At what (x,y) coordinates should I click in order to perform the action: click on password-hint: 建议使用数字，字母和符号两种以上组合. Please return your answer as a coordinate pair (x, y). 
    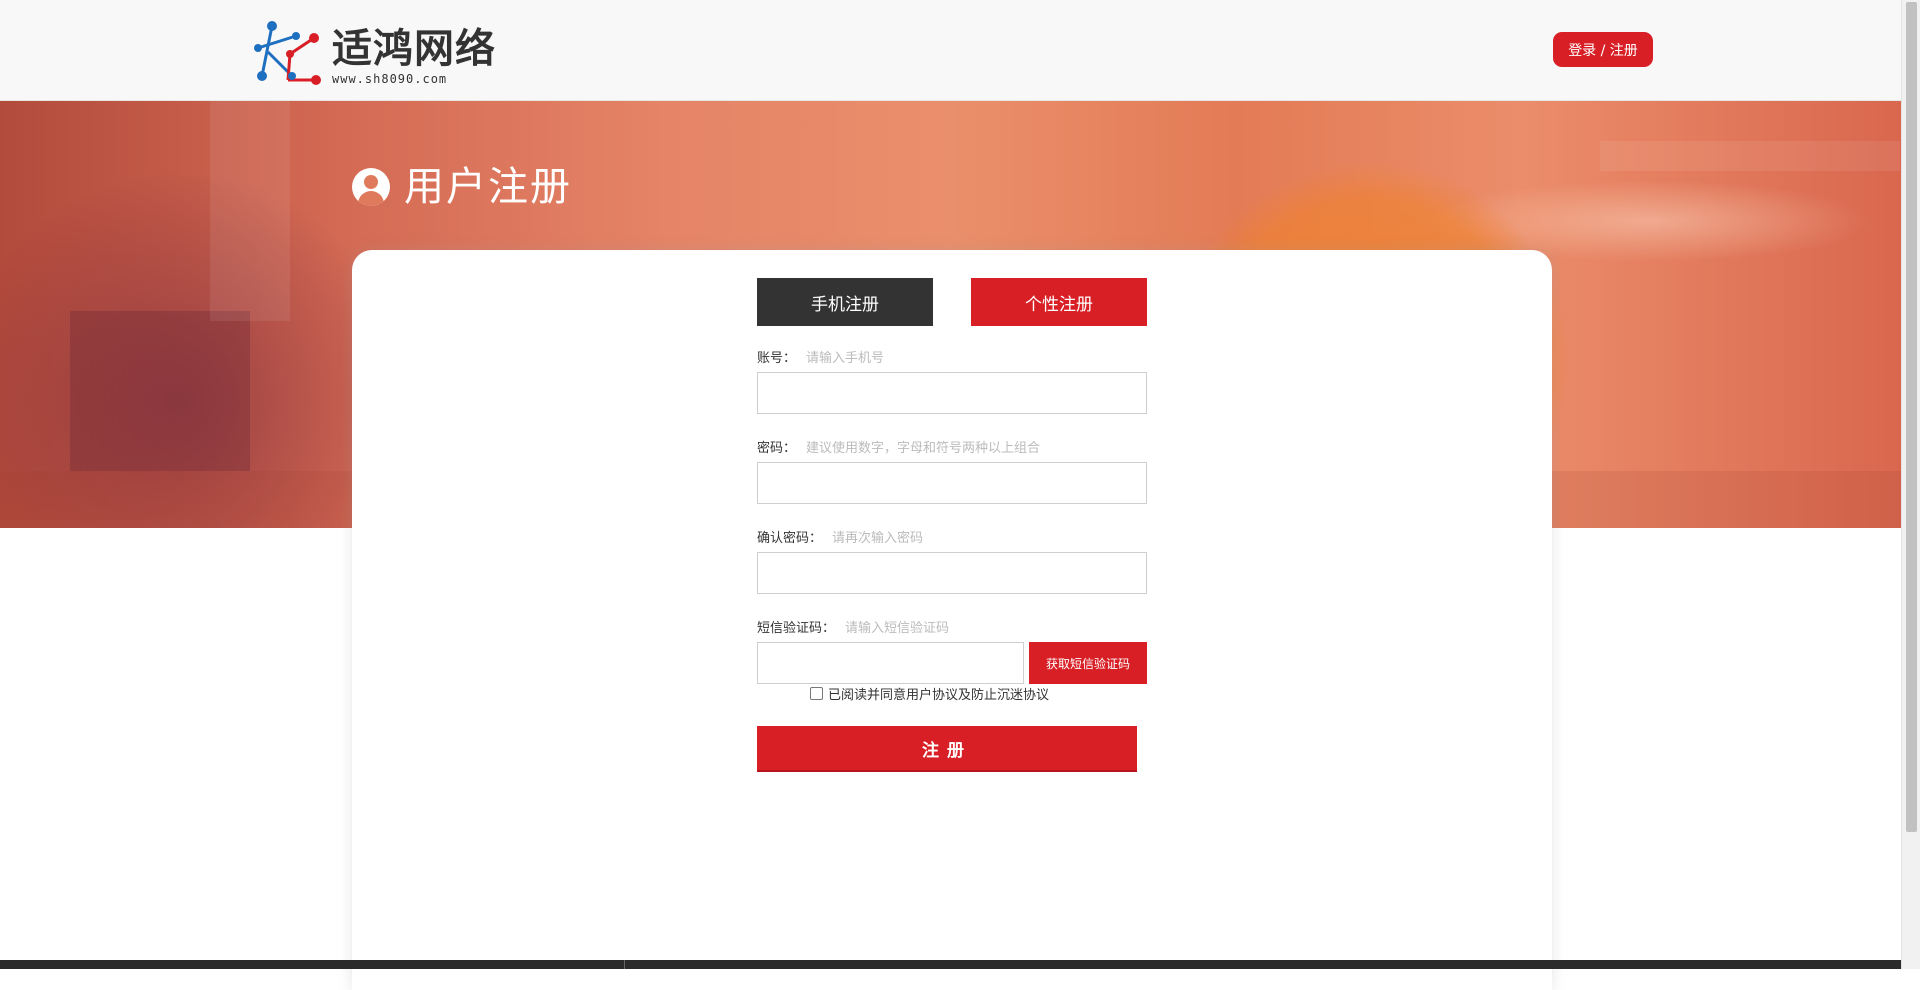
    Looking at the image, I should click on (923, 448).